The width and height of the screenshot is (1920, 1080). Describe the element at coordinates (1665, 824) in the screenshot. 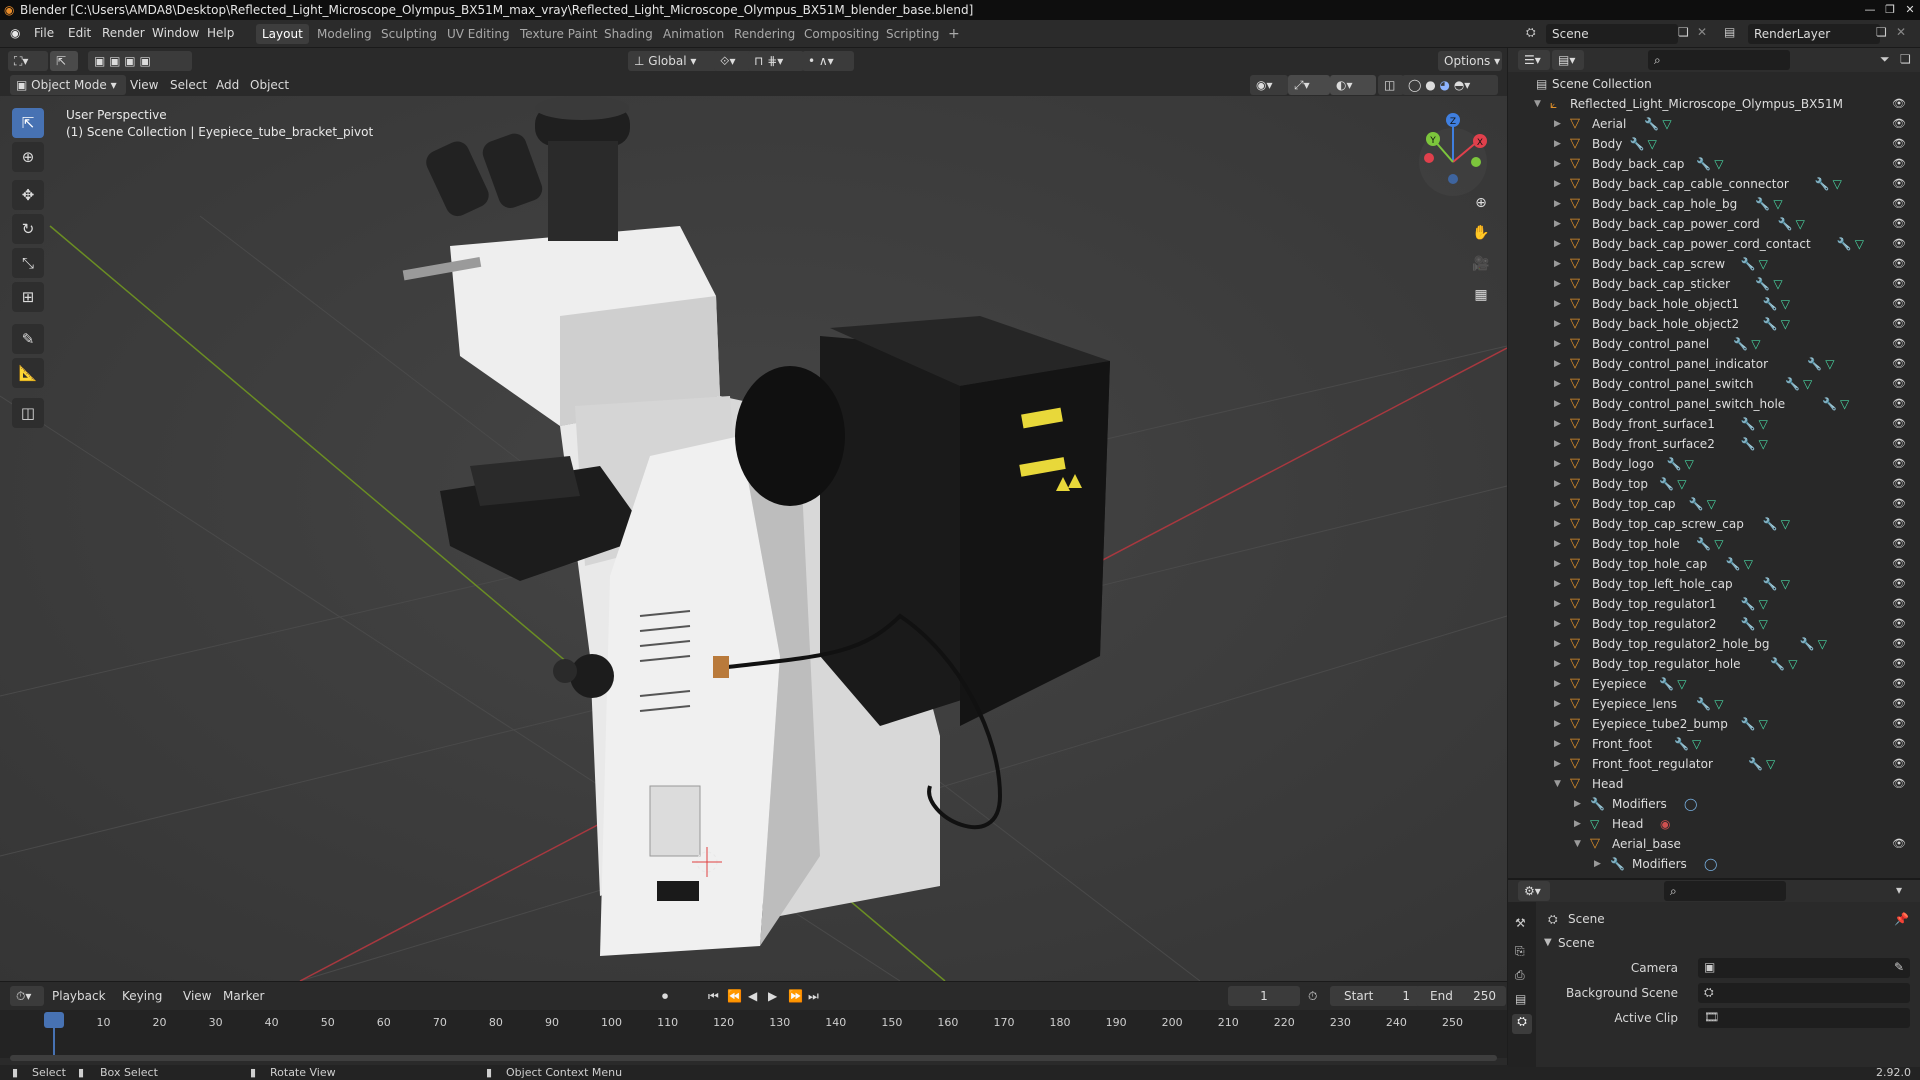

I see `material-icon: ◉` at that location.